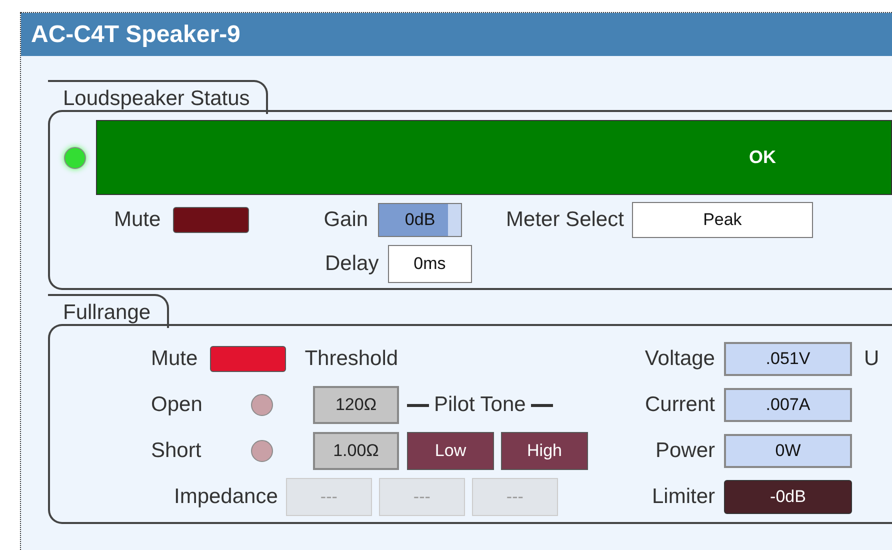 This screenshot has width=892, height=550. I want to click on reading-field: 0W, so click(788, 451).